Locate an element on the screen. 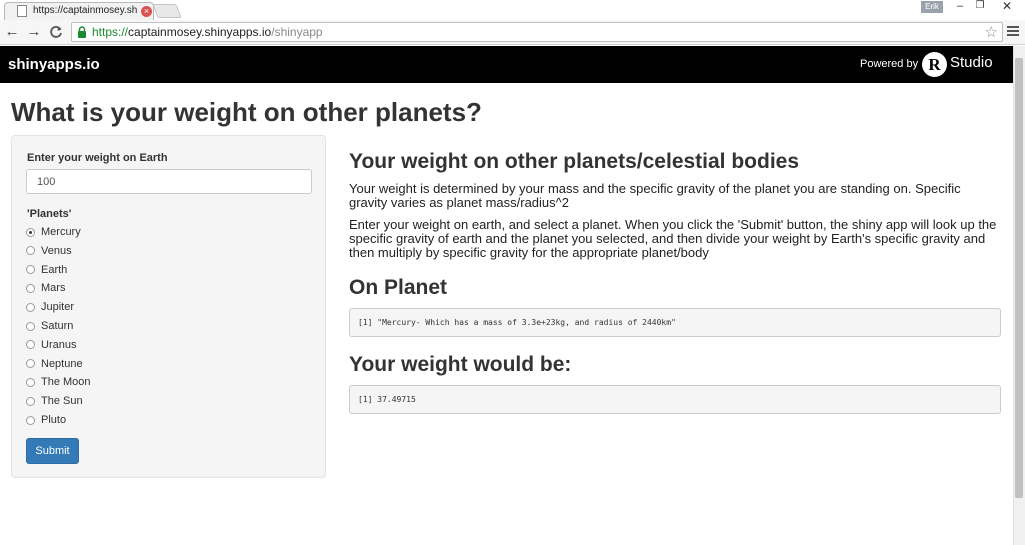 The width and height of the screenshot is (1025, 545). planet-option: Mars is located at coordinates (45, 288).